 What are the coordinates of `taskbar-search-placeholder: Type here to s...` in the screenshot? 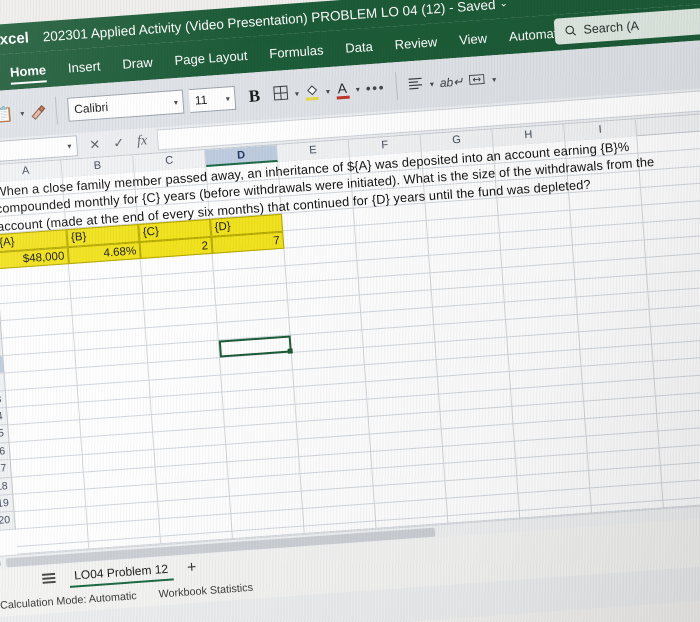 It's located at (94, 619).